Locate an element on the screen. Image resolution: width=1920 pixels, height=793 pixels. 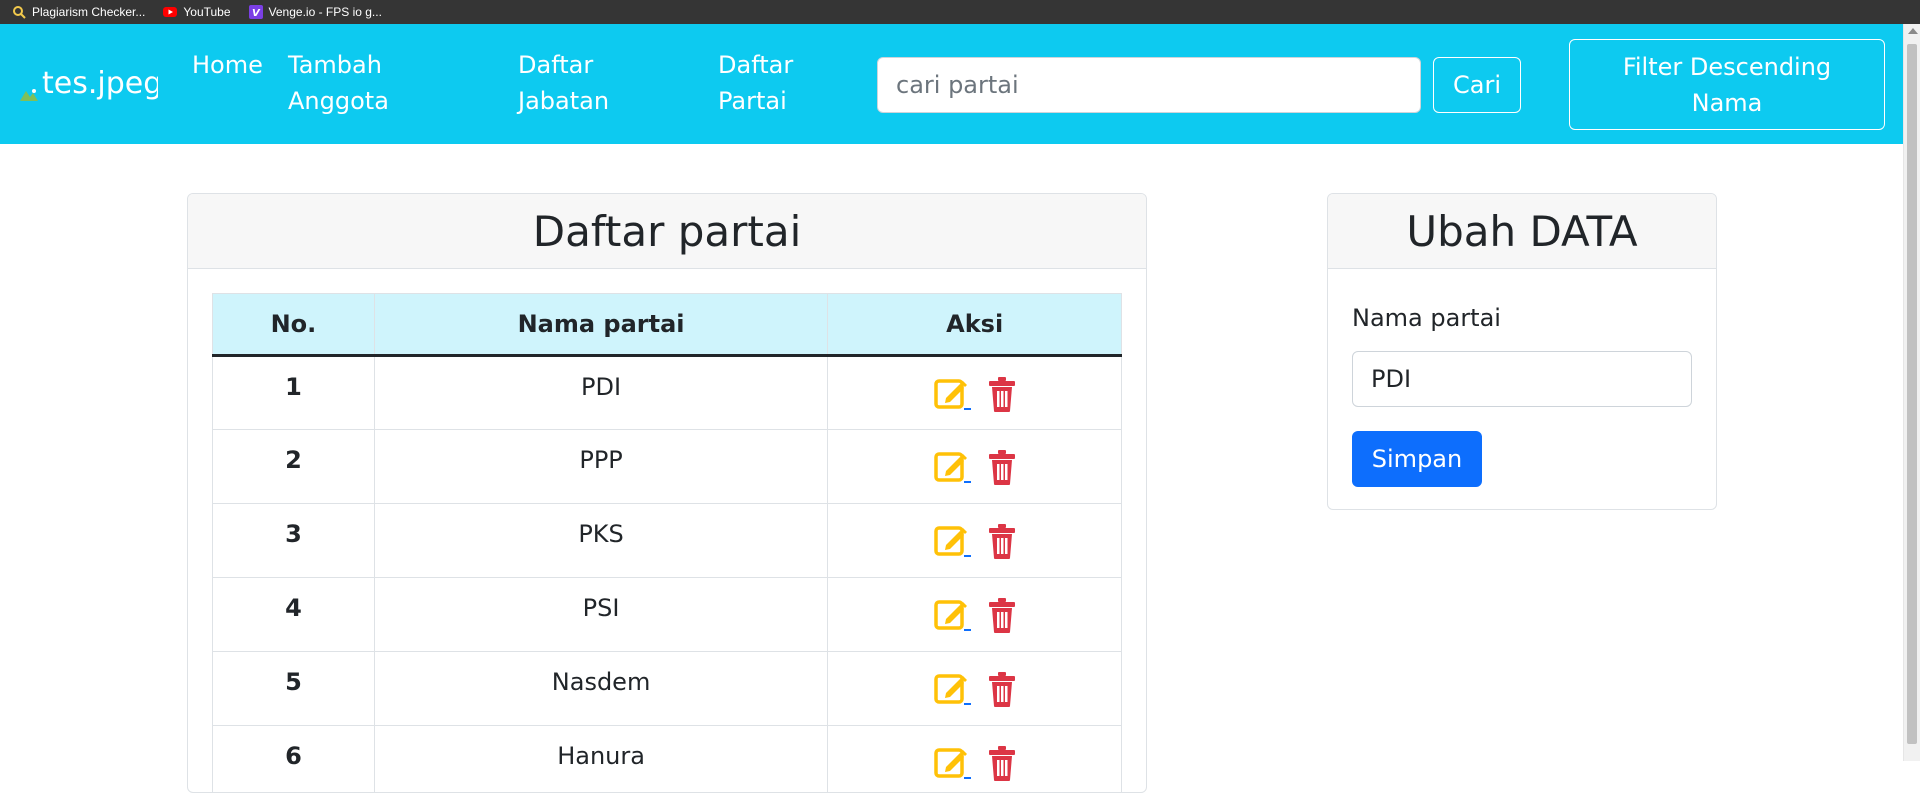
filter-descending-button: Filter Descending Nama is located at coordinates (1727, 84).